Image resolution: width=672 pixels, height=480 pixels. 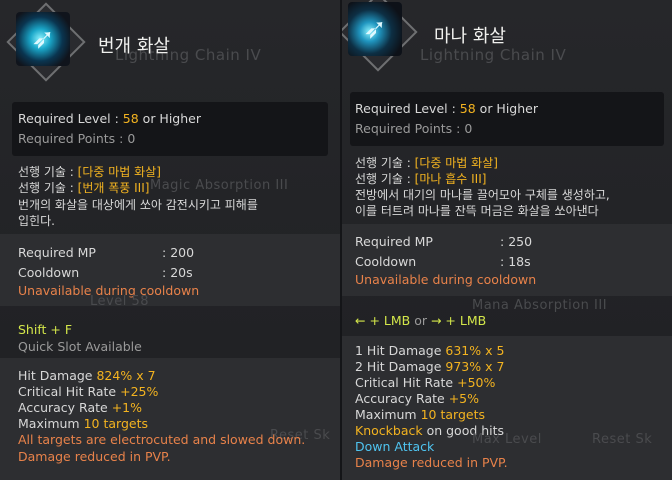 I want to click on mp-value: 200, so click(x=182, y=252).